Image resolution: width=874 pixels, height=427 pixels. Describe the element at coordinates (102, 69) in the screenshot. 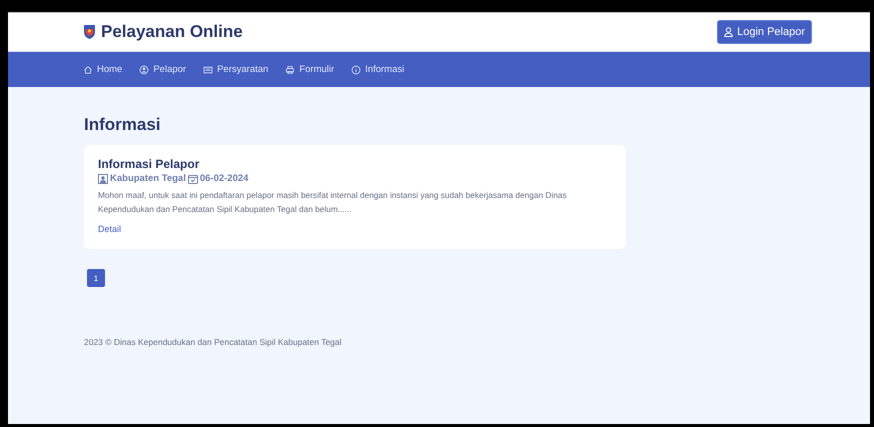

I see `nav-link: Home` at that location.